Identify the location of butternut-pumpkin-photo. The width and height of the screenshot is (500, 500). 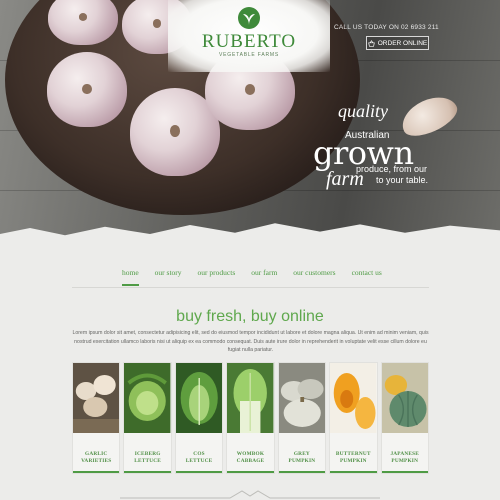
(353, 398).